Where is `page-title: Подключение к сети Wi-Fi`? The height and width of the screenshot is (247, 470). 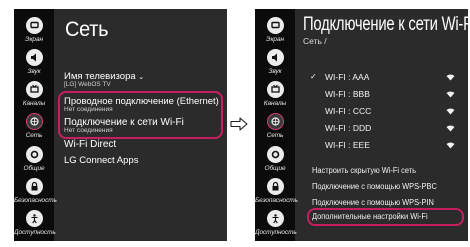
page-title: Подключение к сети Wi-Fi is located at coordinates (385, 24).